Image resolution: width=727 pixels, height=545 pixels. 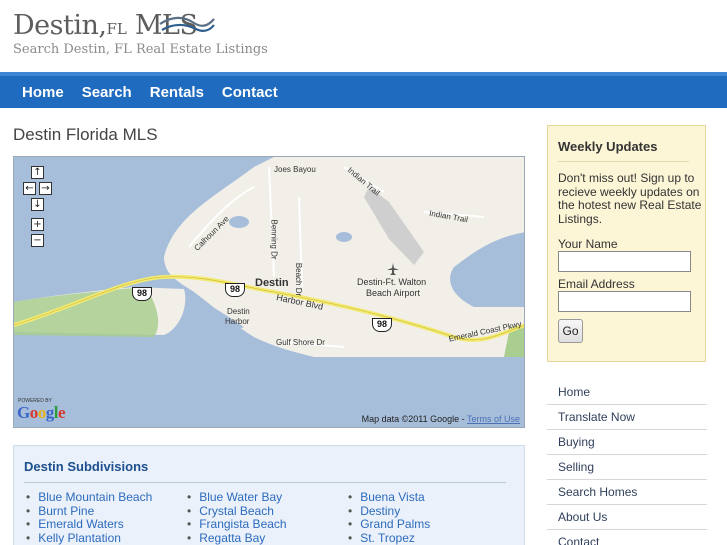 What do you see at coordinates (576, 442) in the screenshot?
I see `sidebar-link: Buying` at bounding box center [576, 442].